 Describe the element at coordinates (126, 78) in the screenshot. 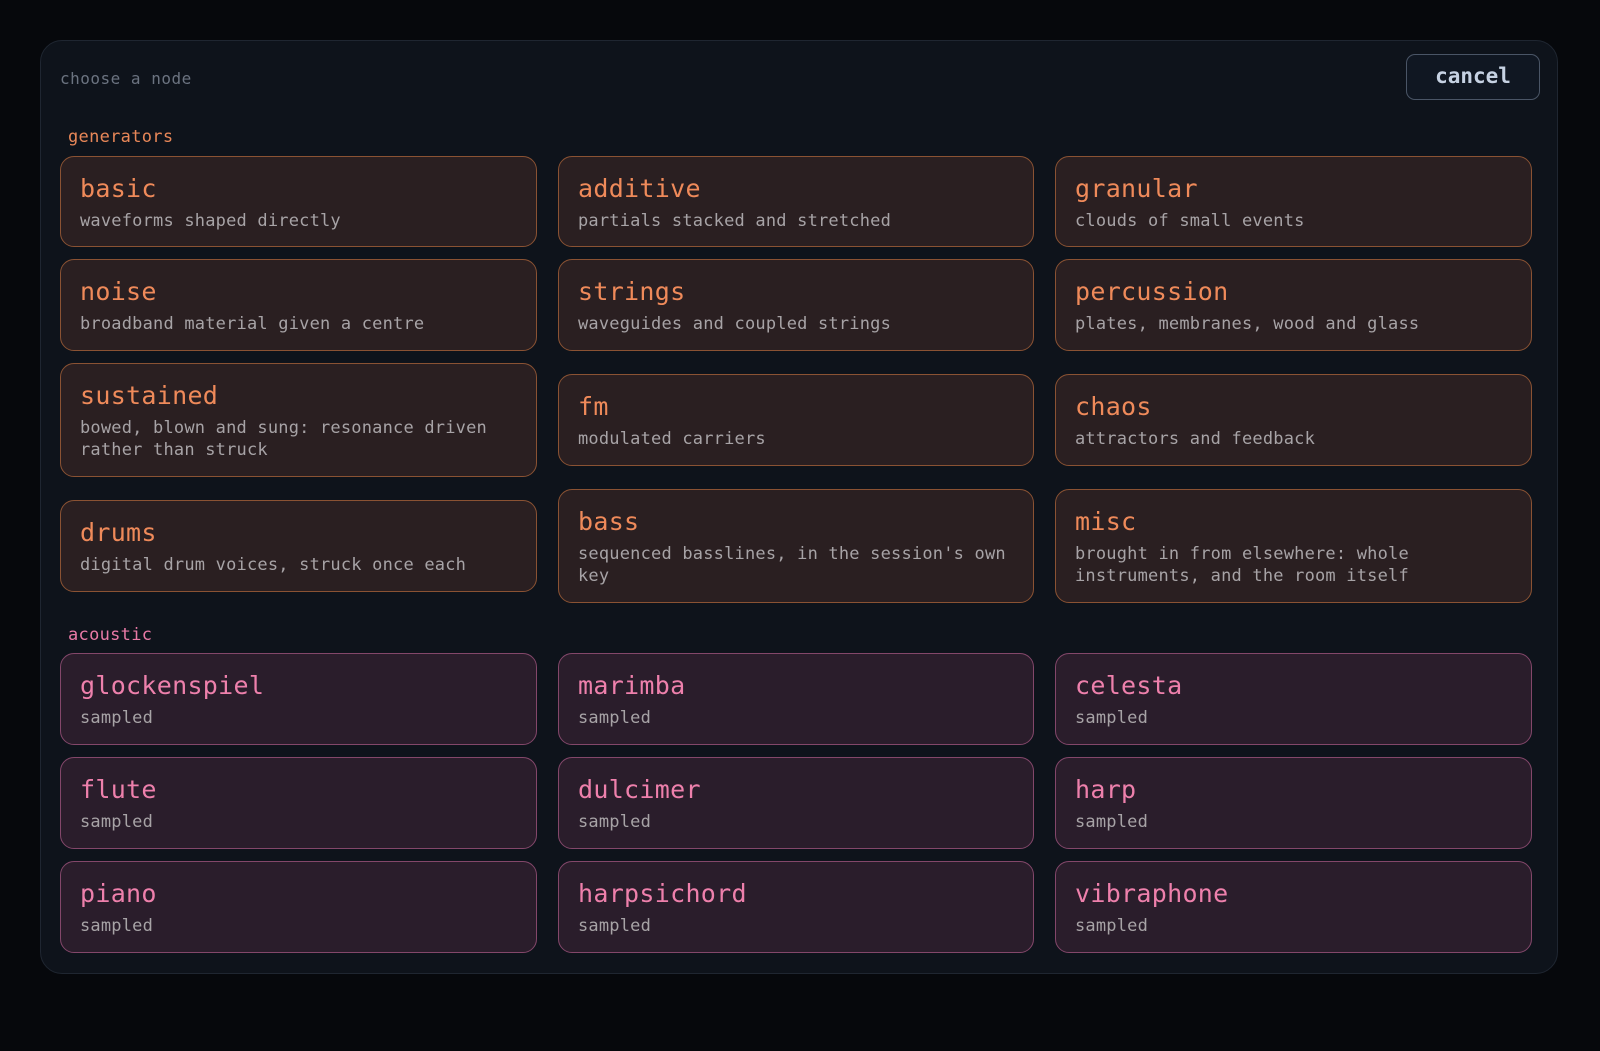

I see `dialog-title: choose a node` at that location.